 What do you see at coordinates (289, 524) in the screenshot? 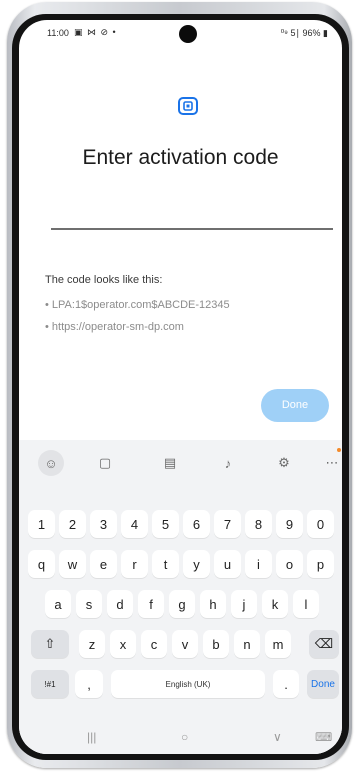
I see `key-9: 9` at bounding box center [289, 524].